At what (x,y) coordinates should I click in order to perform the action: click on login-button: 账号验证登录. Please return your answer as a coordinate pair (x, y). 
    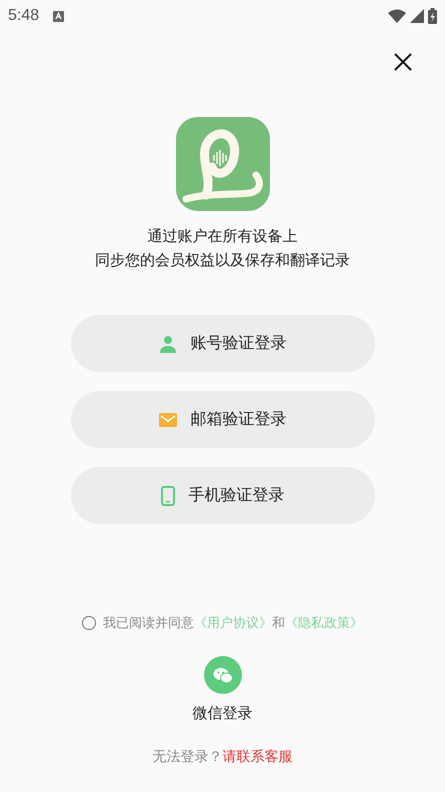
    Looking at the image, I should click on (222, 343).